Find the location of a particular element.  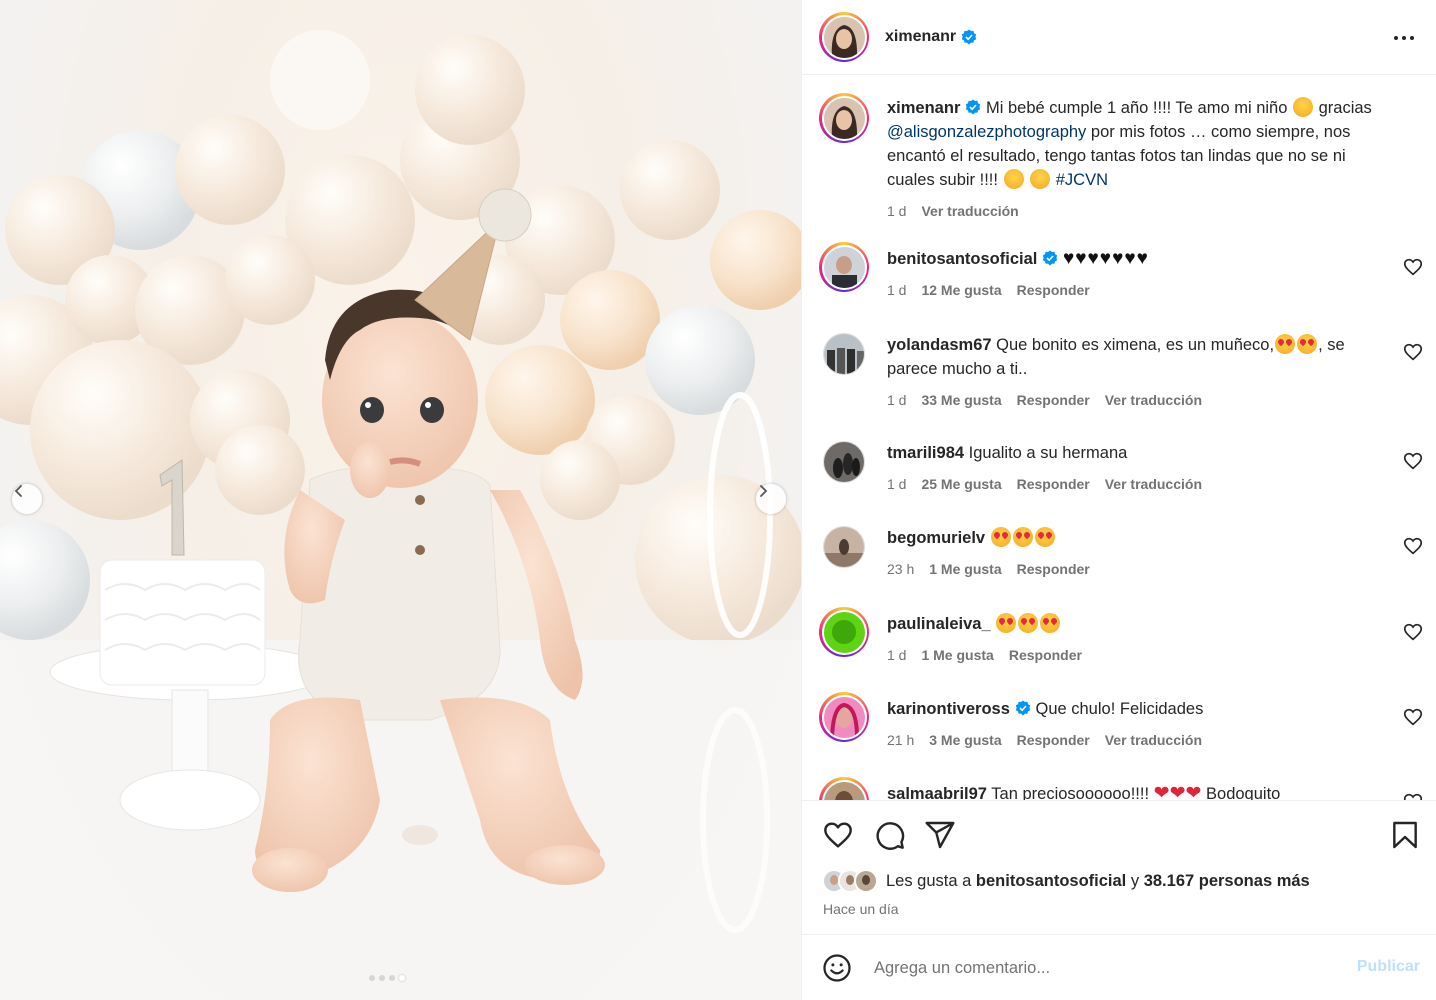

comment-likes: 25 Me gusta is located at coordinates (961, 484).